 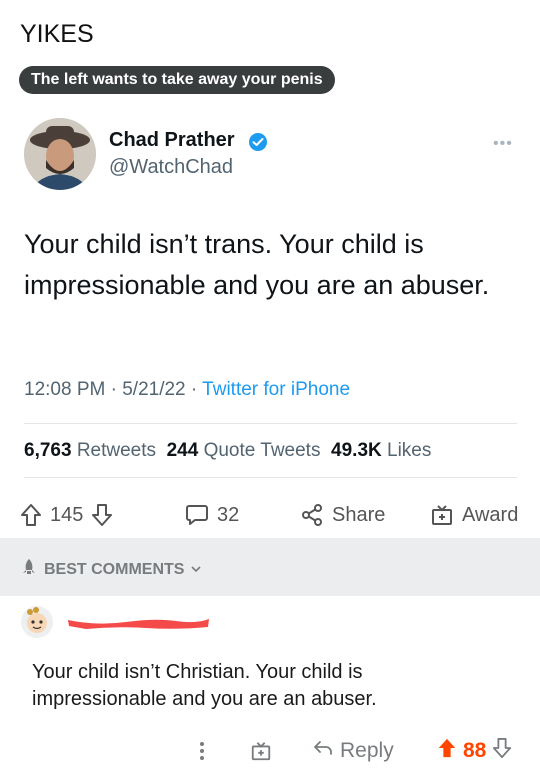 What do you see at coordinates (442, 515) in the screenshot?
I see `gift-icon` at bounding box center [442, 515].